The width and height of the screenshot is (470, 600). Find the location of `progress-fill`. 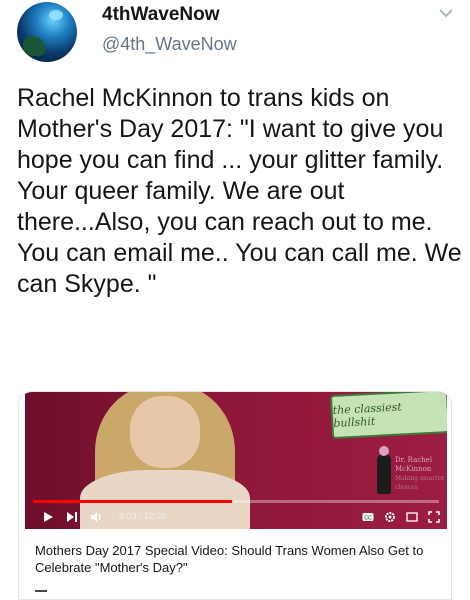

progress-fill is located at coordinates (132, 501).